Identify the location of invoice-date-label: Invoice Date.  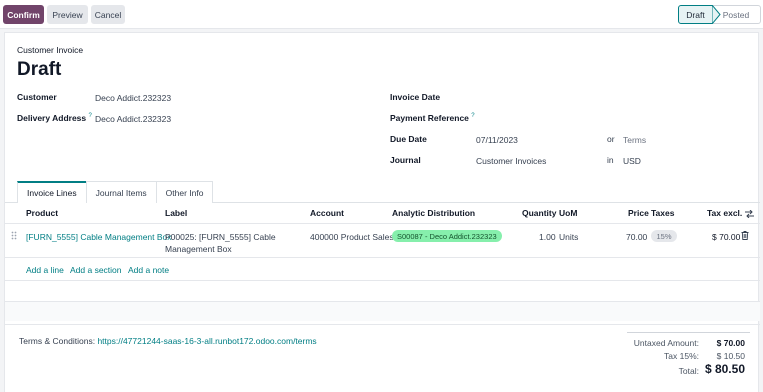
(415, 97).